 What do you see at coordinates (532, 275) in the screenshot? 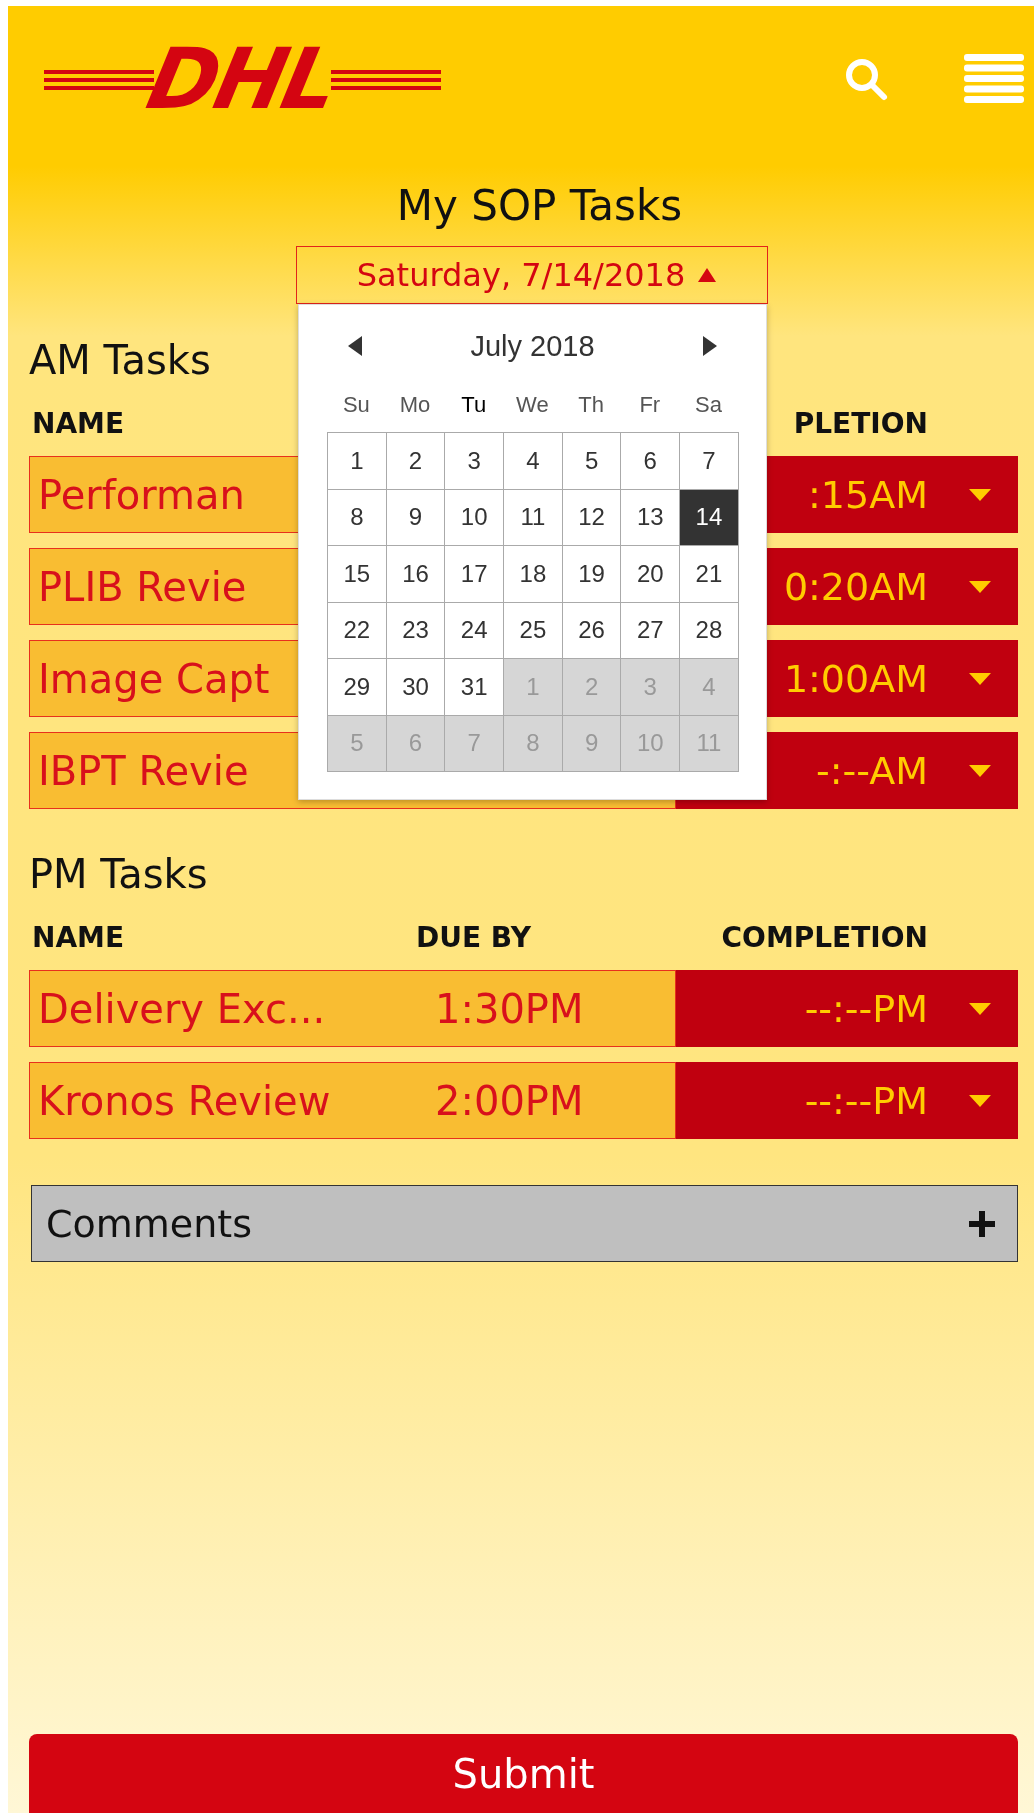
I see `date-dropdown: Saturday, 7/14/2018` at bounding box center [532, 275].